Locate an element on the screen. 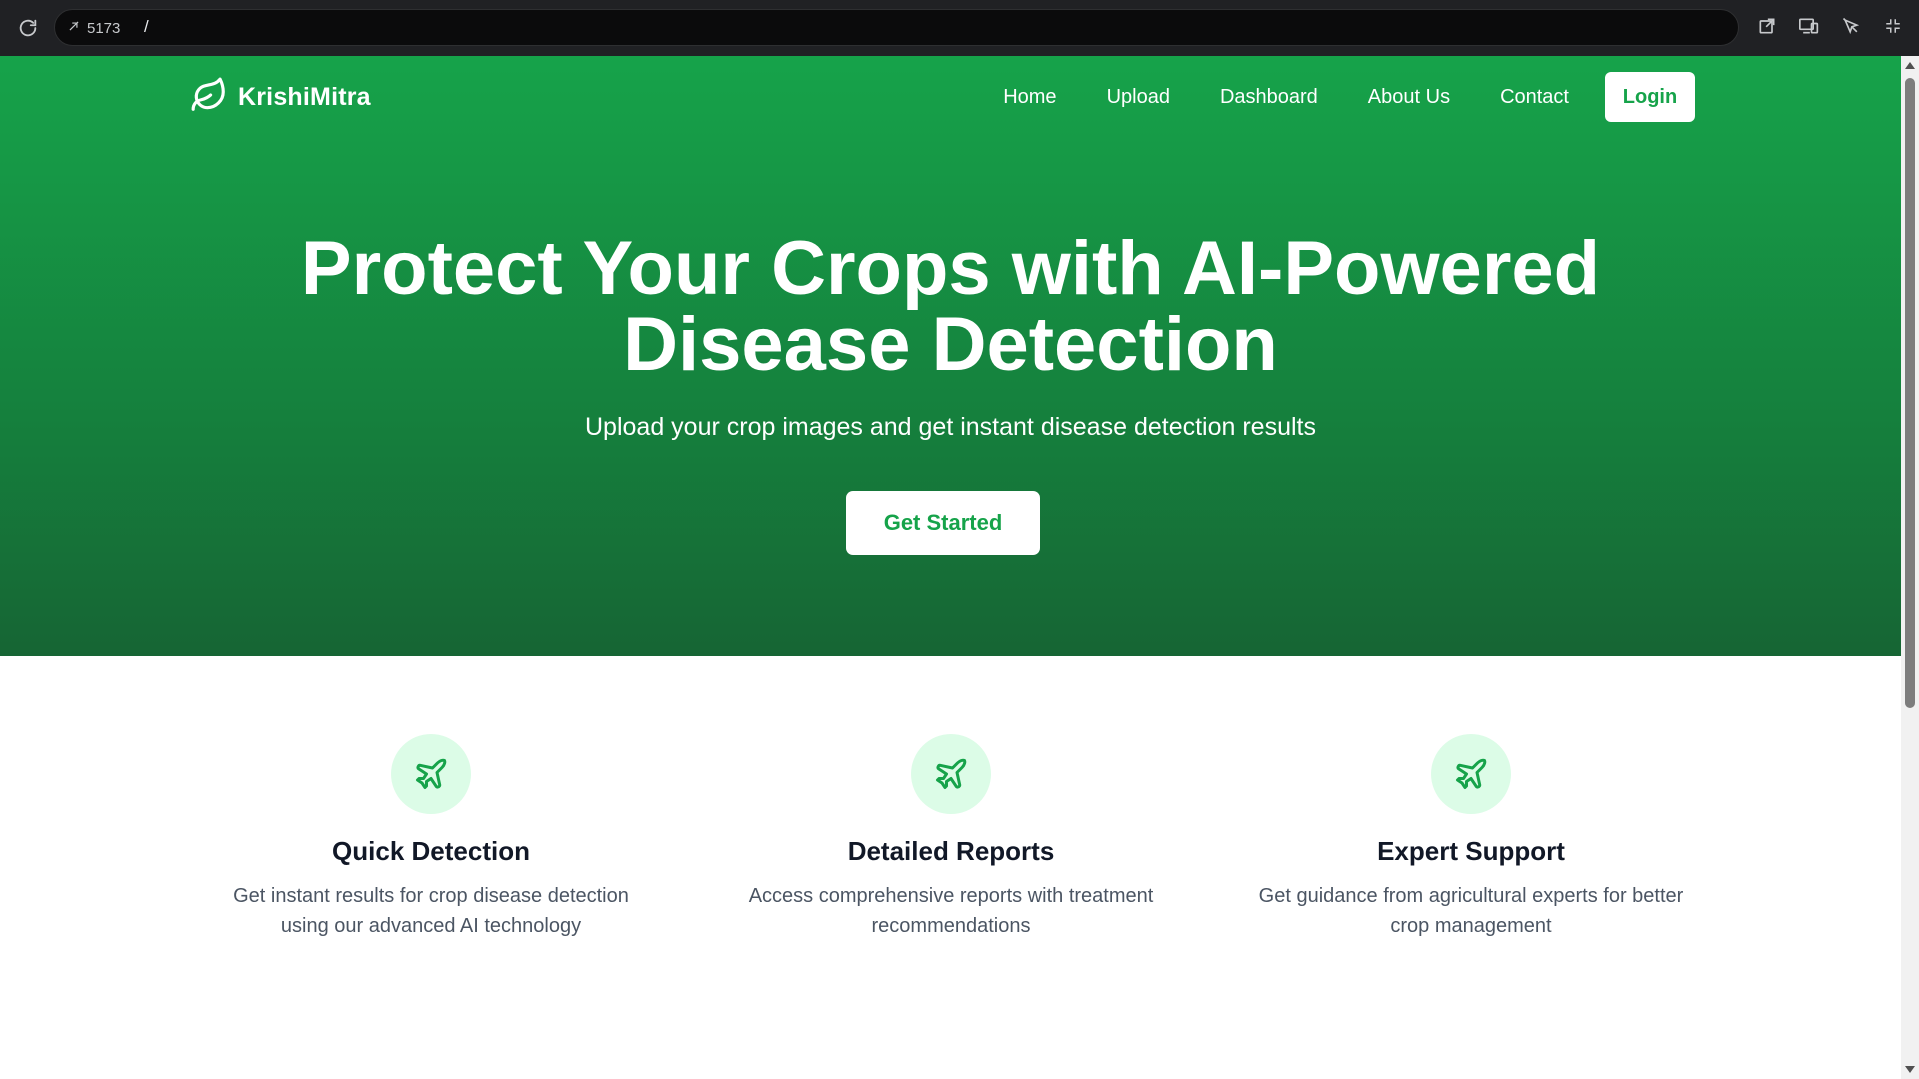 Image resolution: width=1919 pixels, height=1079 pixels. login-button: Login is located at coordinates (1650, 97).